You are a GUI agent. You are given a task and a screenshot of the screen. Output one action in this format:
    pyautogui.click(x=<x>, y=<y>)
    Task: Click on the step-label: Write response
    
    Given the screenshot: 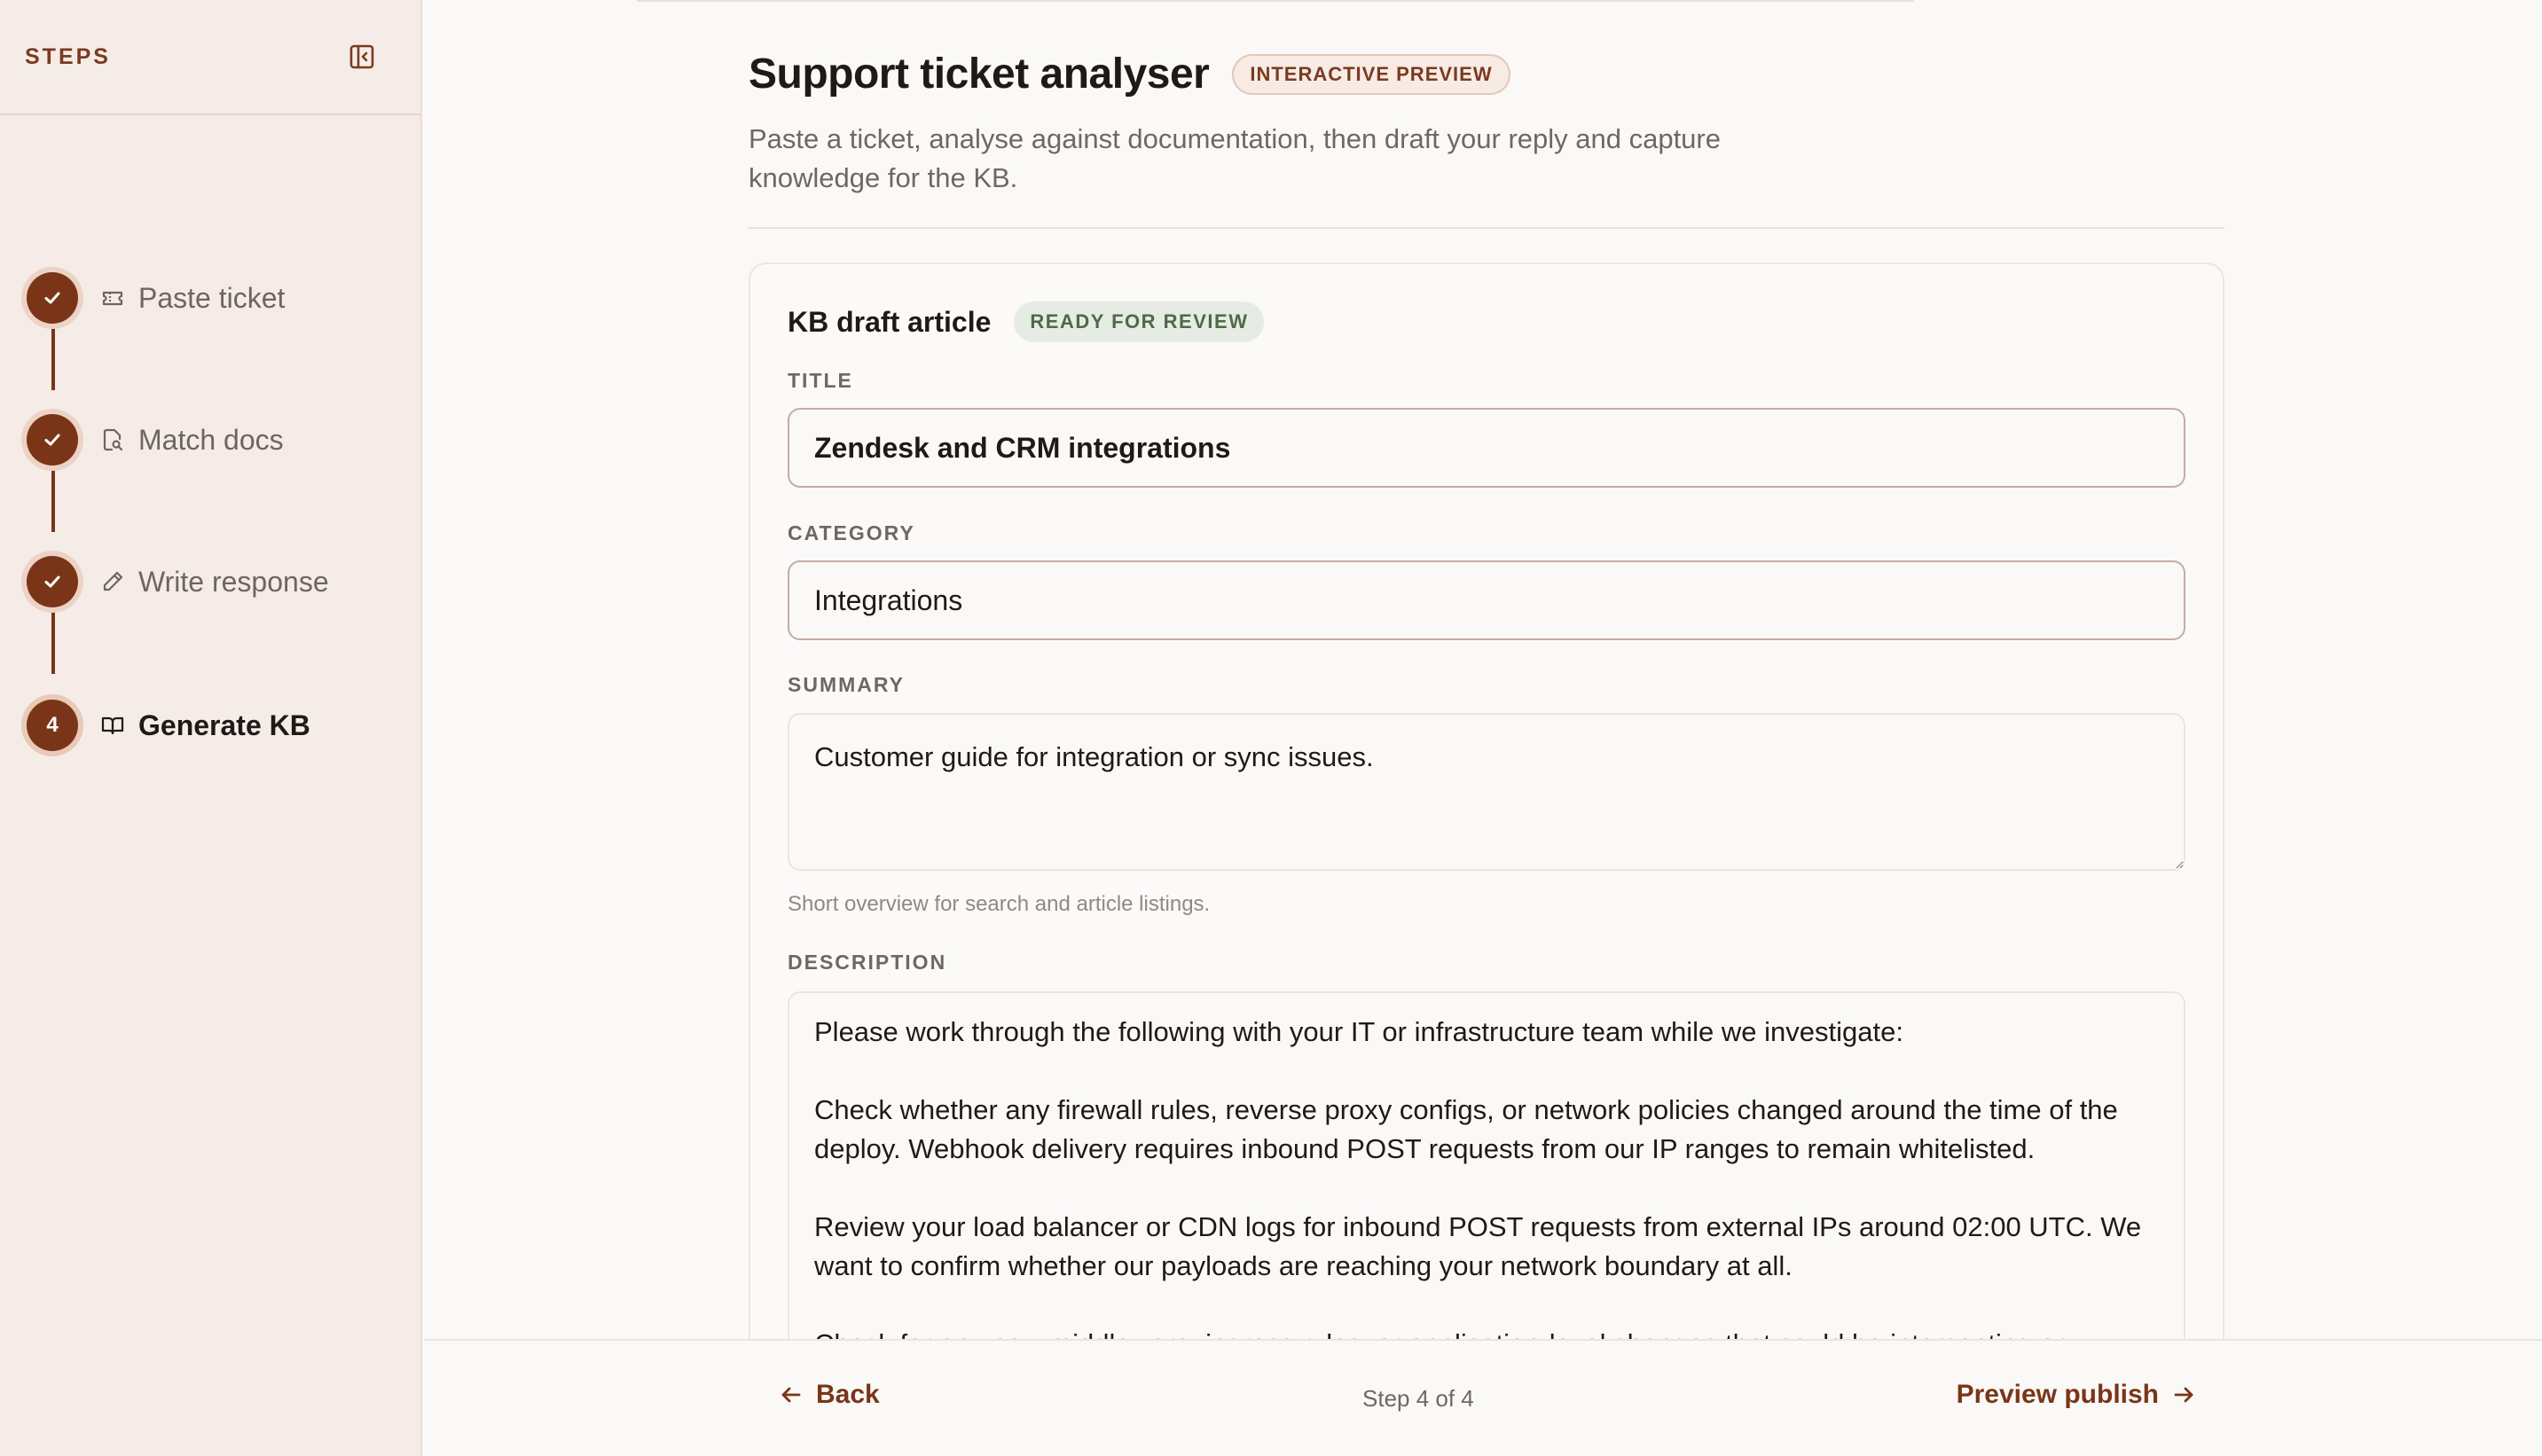 What is the action you would take?
    pyautogui.click(x=233, y=581)
    